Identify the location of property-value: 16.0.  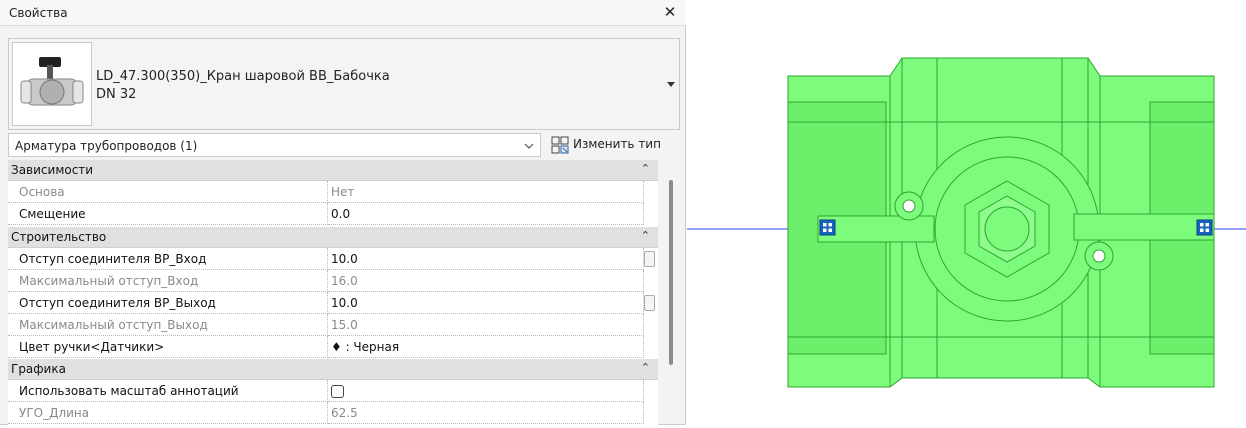
(486, 281).